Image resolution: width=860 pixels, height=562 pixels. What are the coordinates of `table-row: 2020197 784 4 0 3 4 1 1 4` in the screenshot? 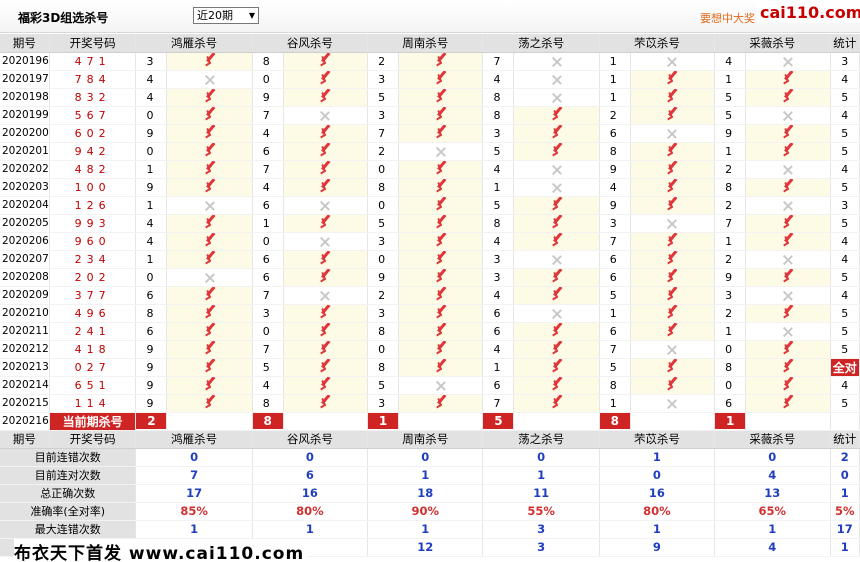 It's located at (430, 79).